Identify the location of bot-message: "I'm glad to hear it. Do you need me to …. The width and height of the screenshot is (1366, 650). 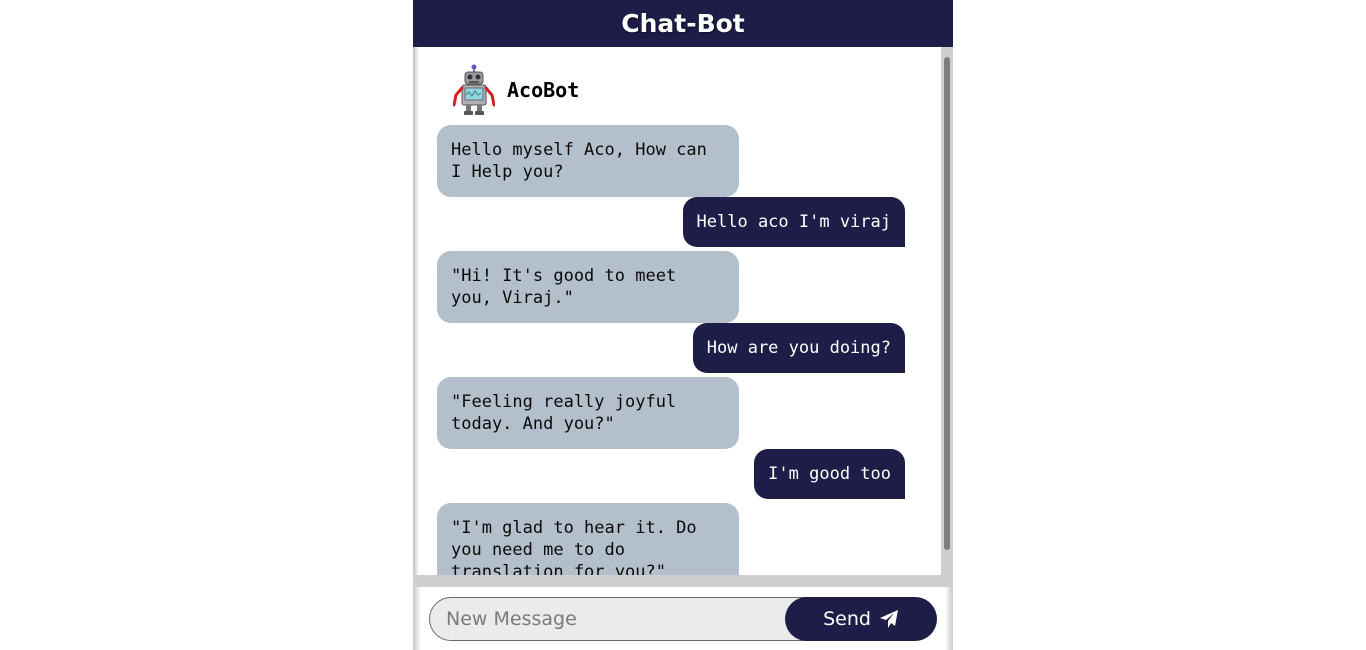
(588, 539).